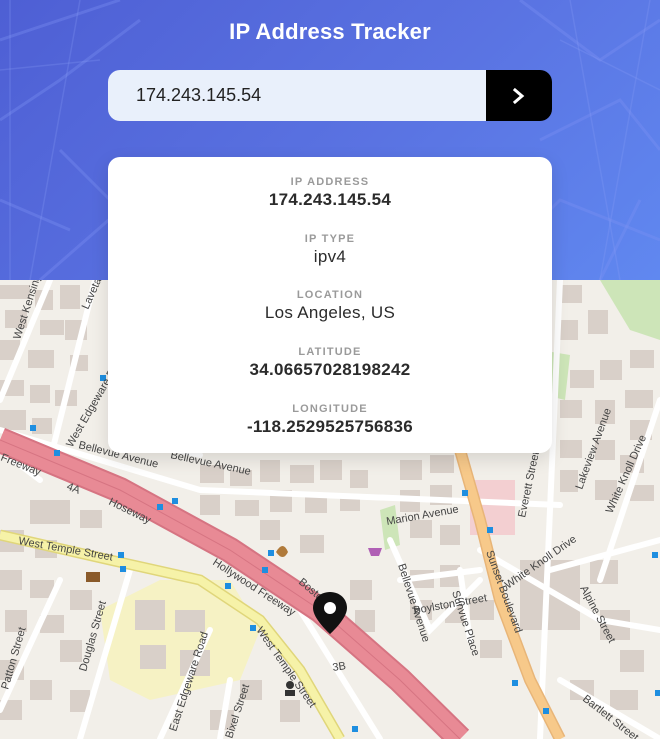 This screenshot has width=660, height=739. I want to click on ip-type-field: IP TYPE ipv4, so click(330, 250).